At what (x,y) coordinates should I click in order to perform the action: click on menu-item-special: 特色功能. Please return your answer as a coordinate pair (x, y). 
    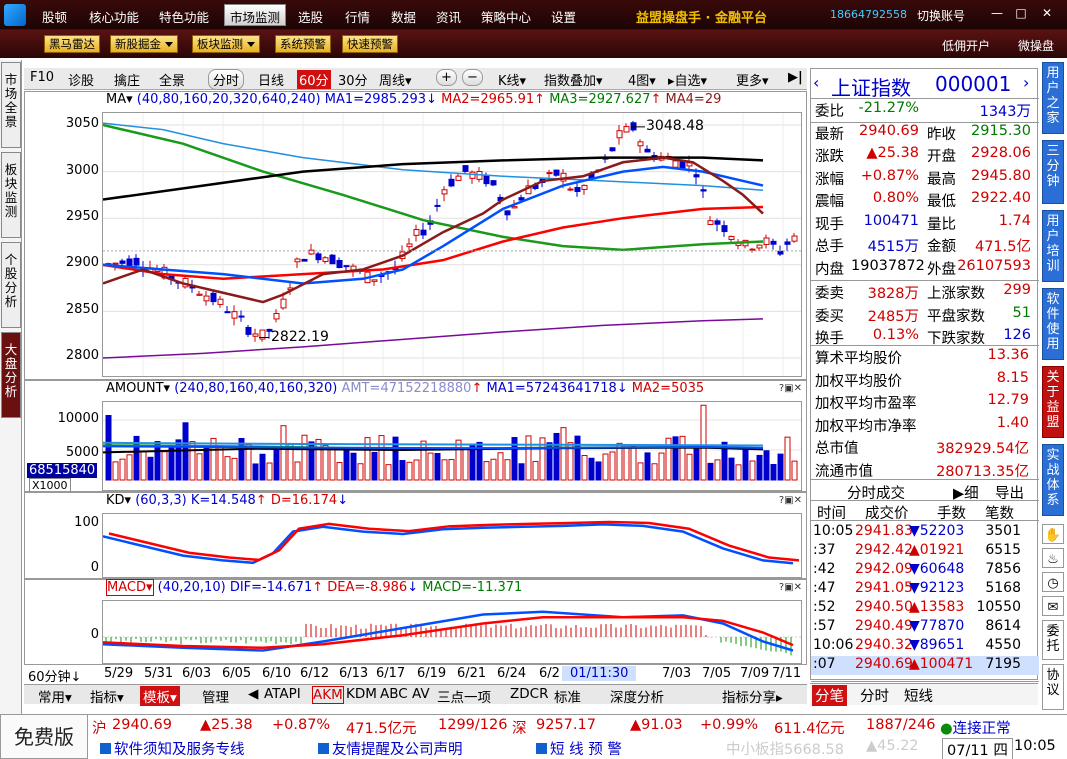
    Looking at the image, I should click on (184, 16).